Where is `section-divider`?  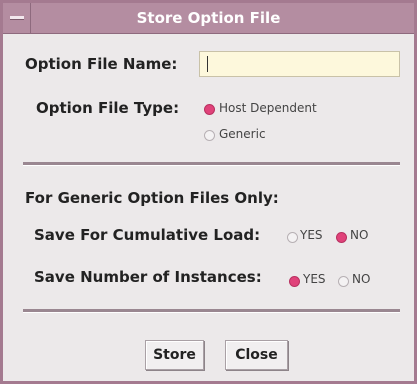
section-divider is located at coordinates (211, 164).